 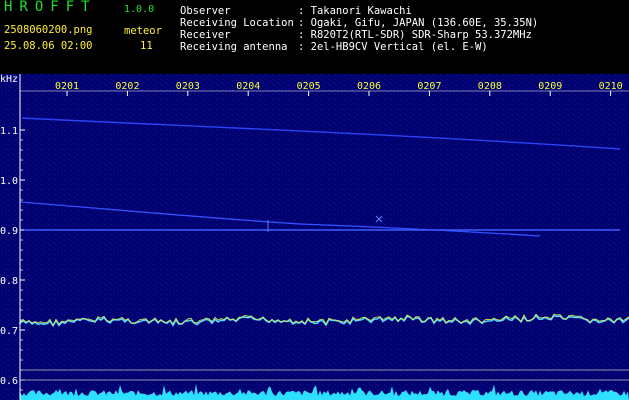 I want to click on y-tick-label: 1.1, so click(x=9, y=131).